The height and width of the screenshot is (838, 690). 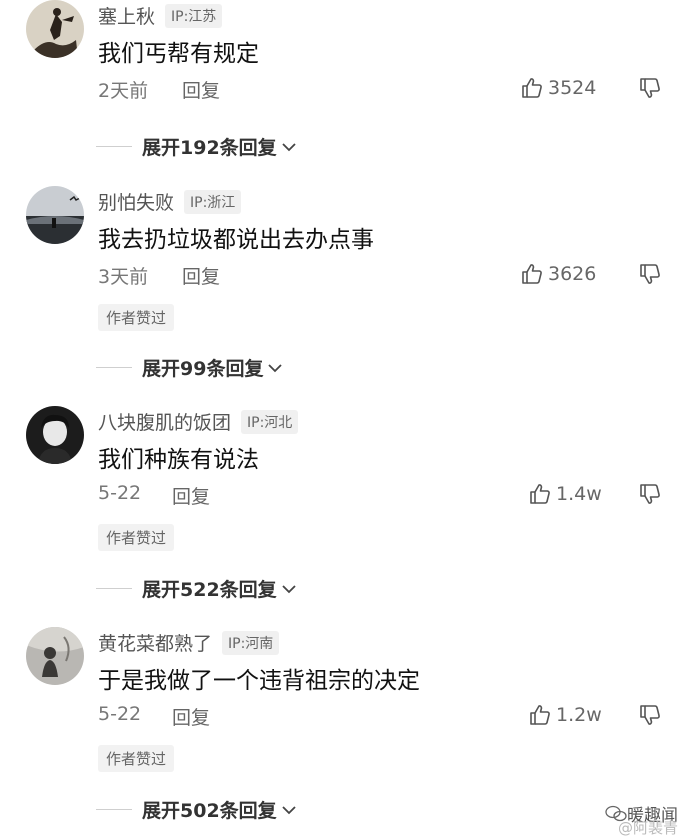 I want to click on like-count: 1.2w, so click(x=579, y=715).